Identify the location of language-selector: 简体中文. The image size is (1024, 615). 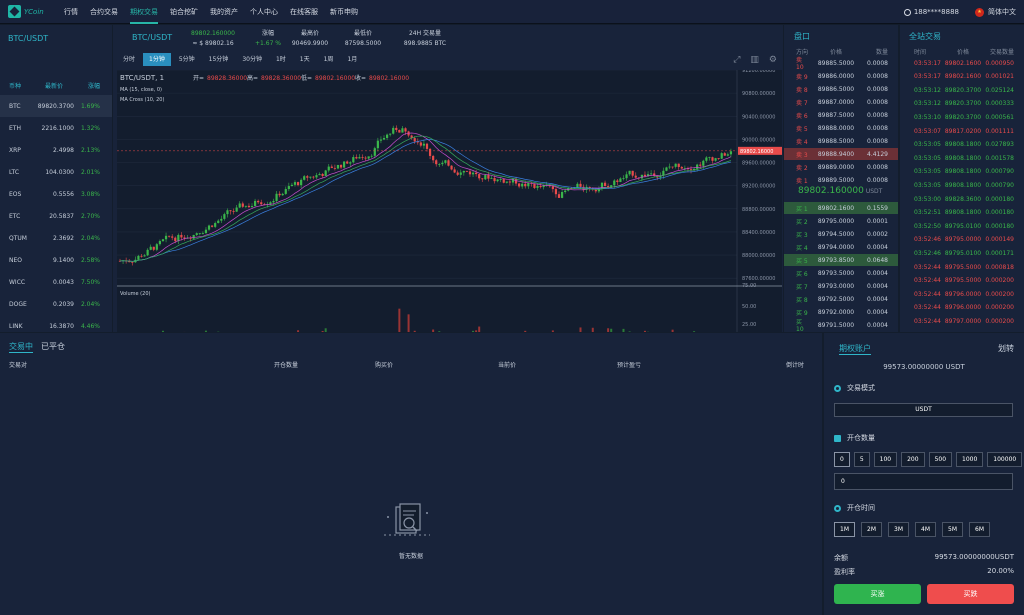
(1002, 12).